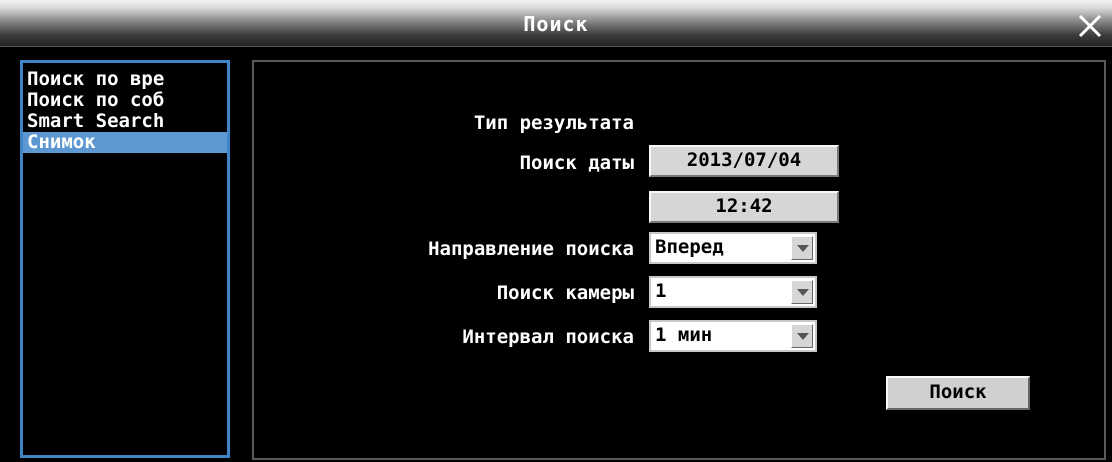  I want to click on interval-value: 1 мин, so click(684, 335).